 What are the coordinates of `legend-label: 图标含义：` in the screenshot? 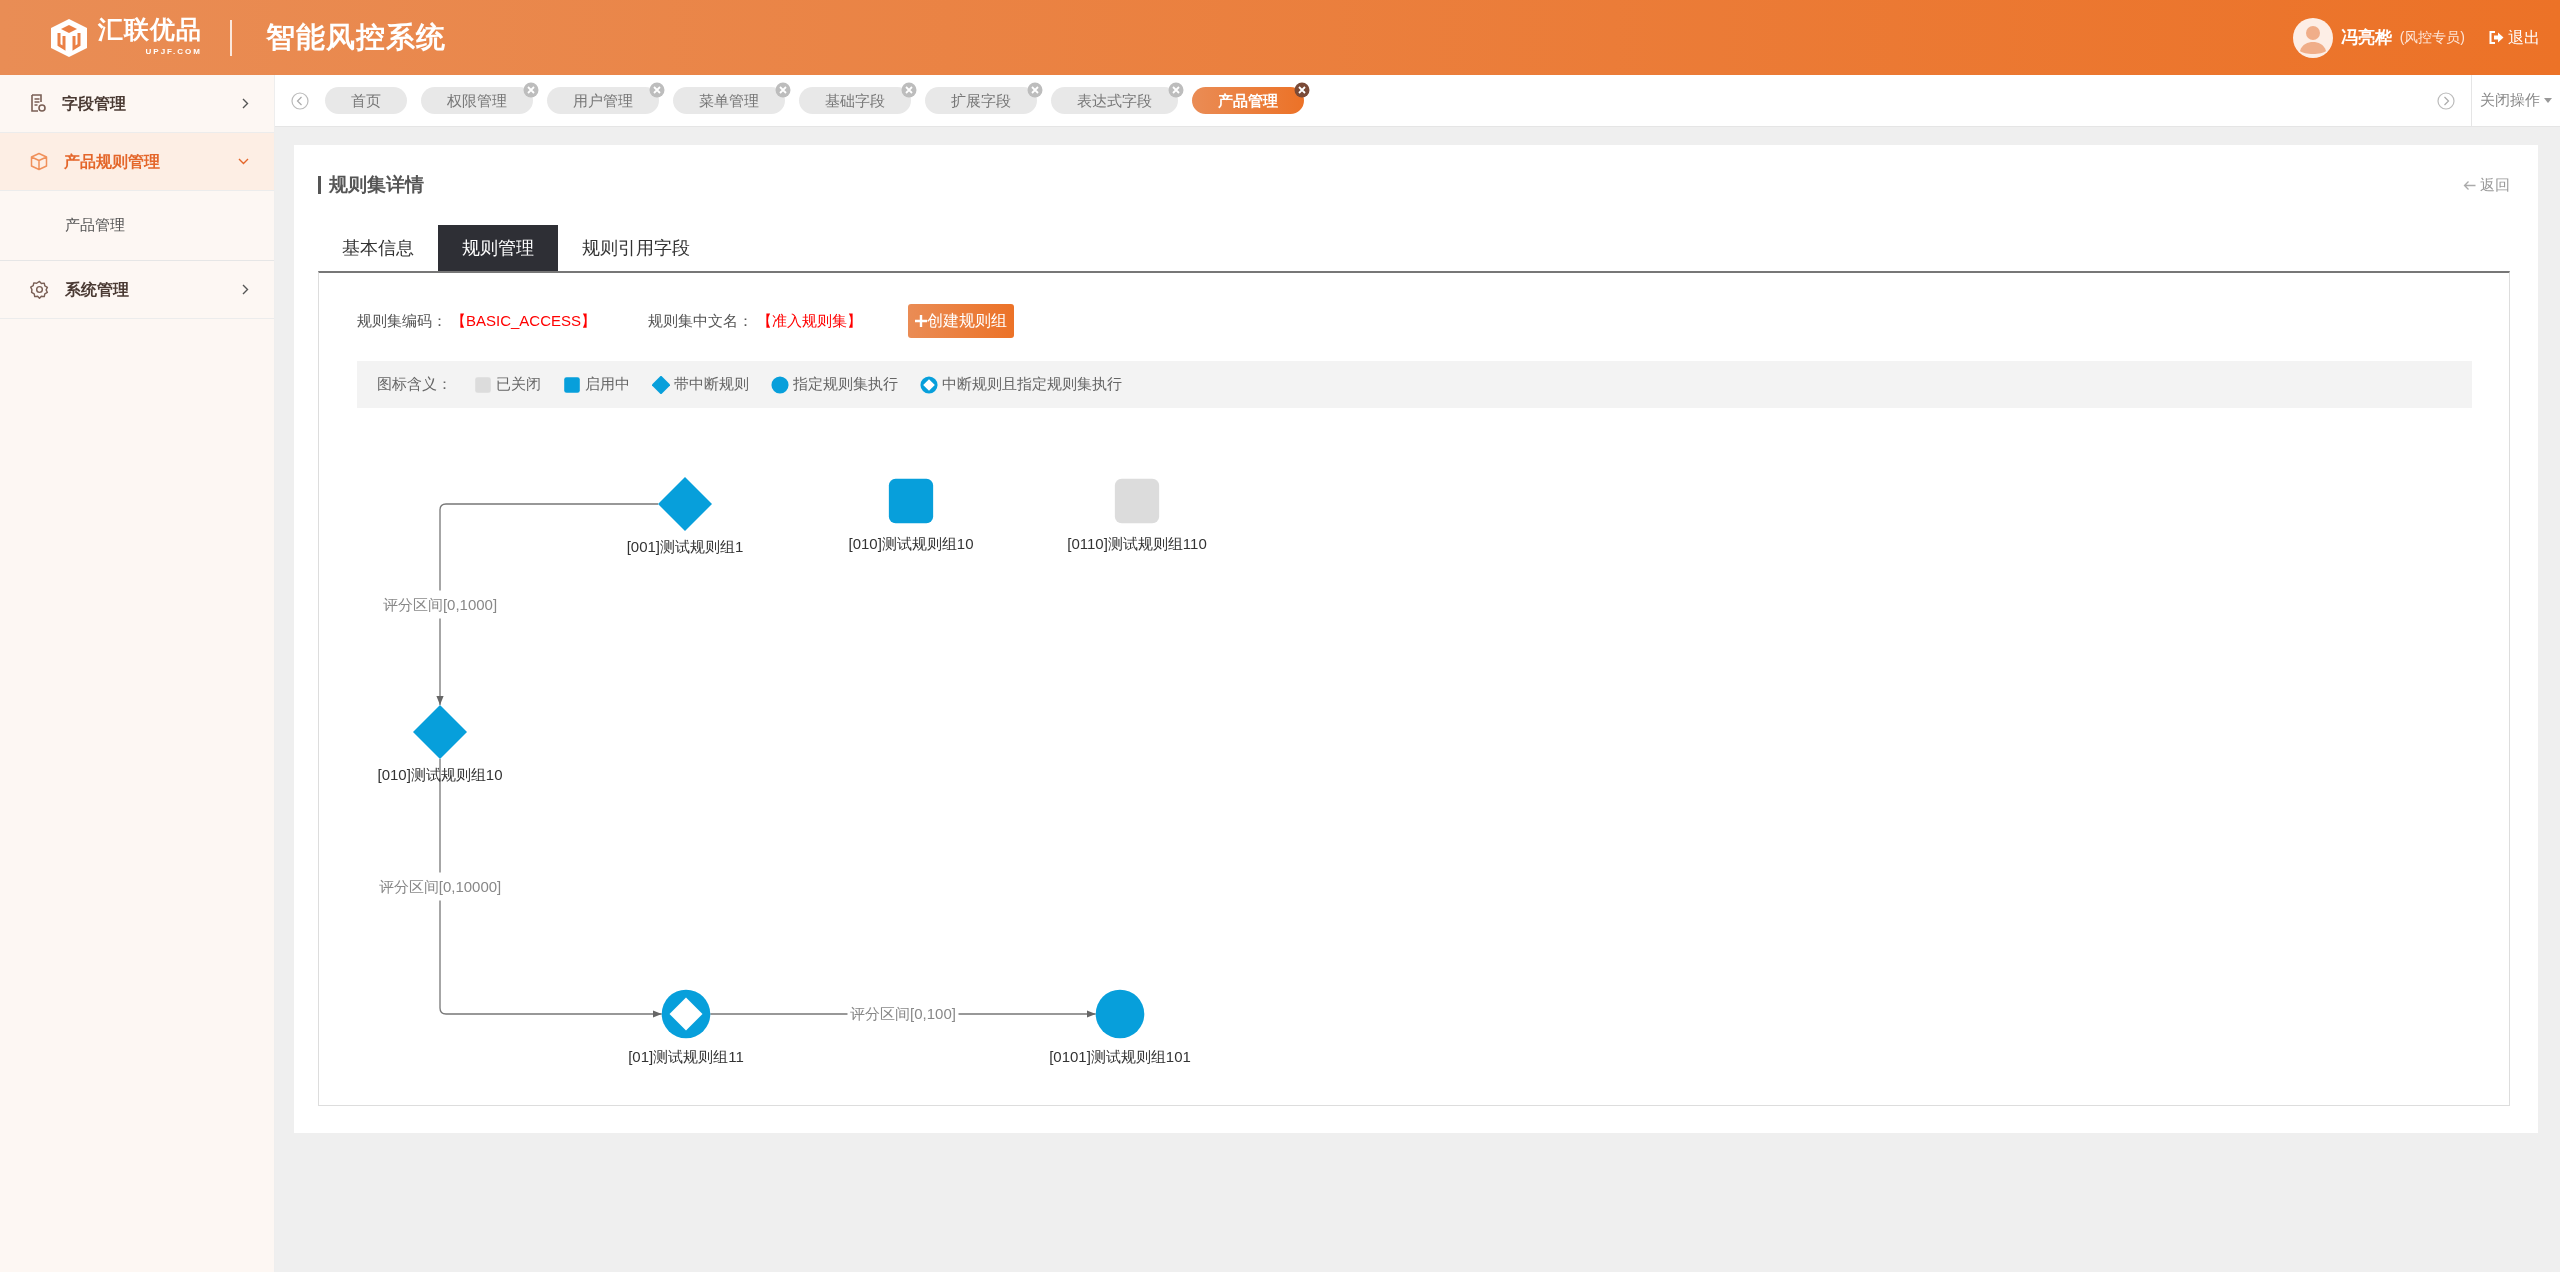 It's located at (414, 384).